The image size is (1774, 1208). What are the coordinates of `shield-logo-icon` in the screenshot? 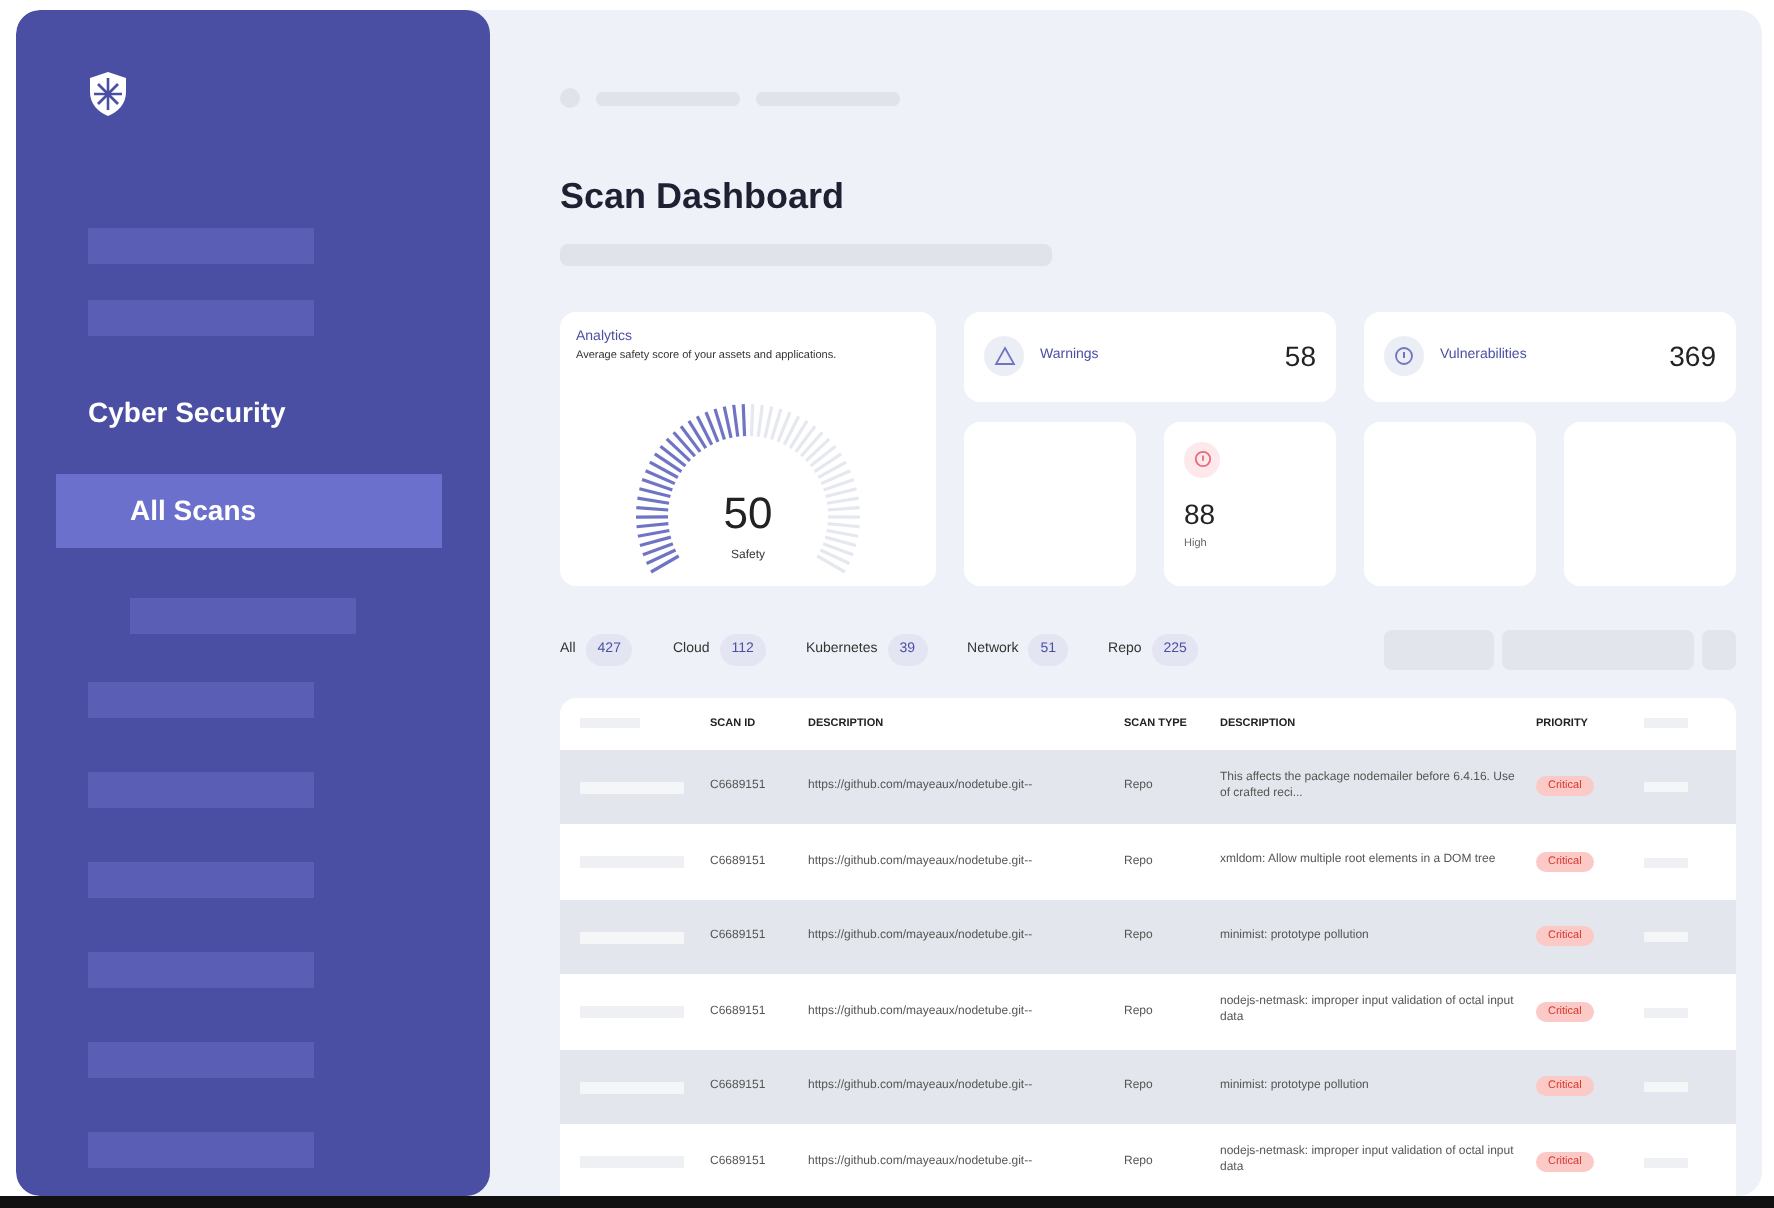 It's located at (108, 94).